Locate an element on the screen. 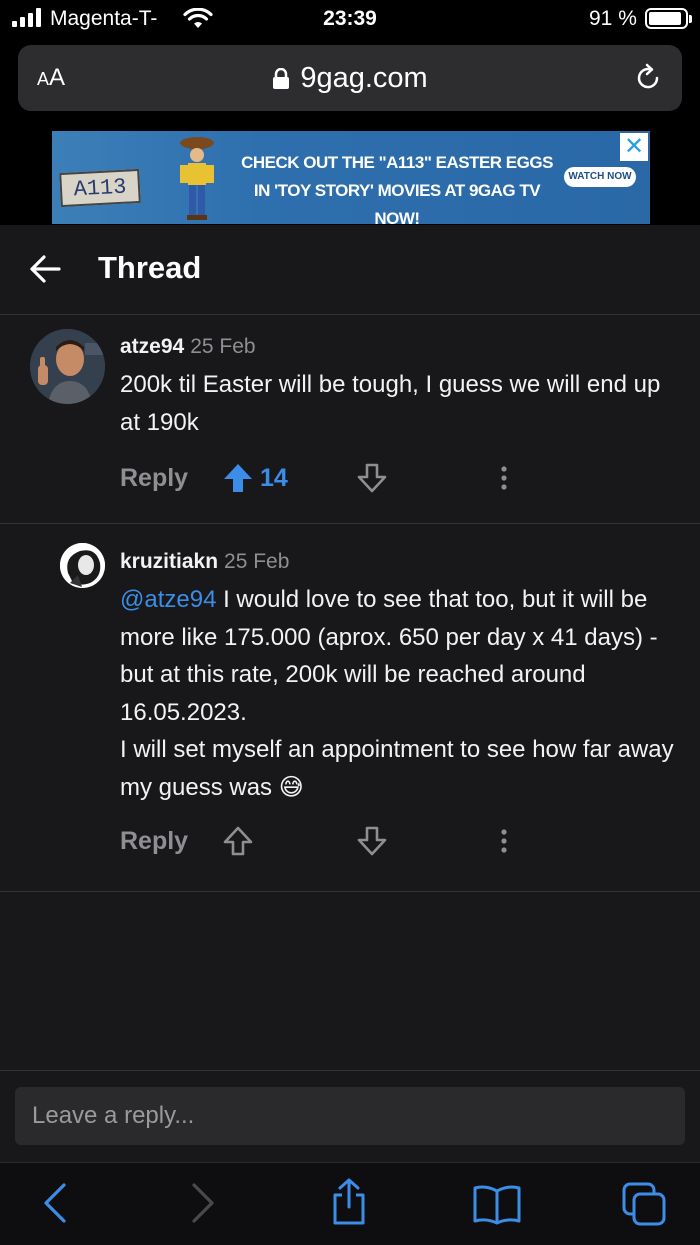 This screenshot has height=1245, width=700. upvote-filled-icon is located at coordinates (238, 478).